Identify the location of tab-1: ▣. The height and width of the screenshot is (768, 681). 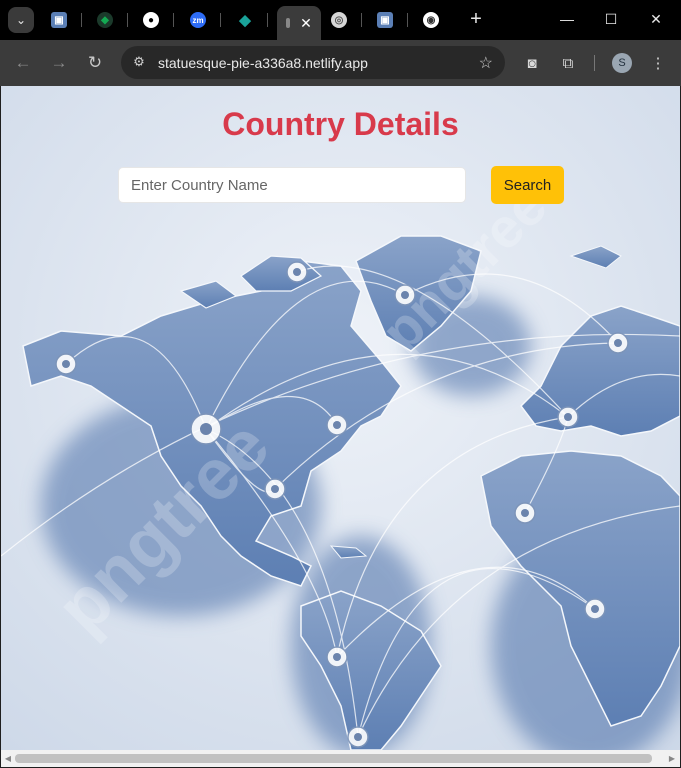
(59, 20).